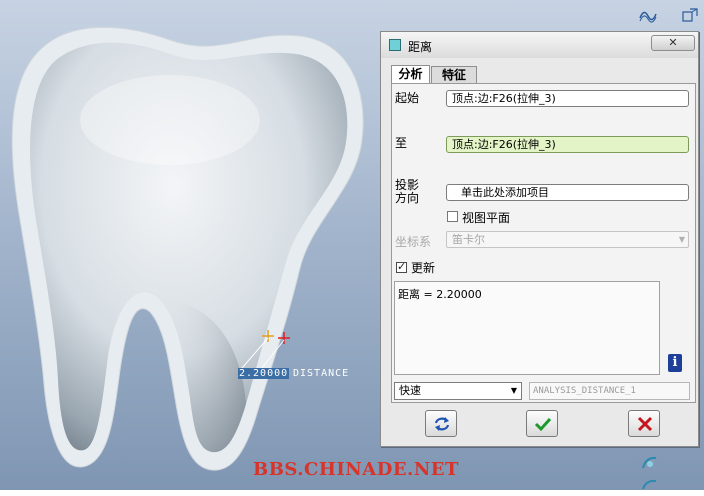  I want to click on dialog-titlebar: 距离 ✕, so click(539, 45).